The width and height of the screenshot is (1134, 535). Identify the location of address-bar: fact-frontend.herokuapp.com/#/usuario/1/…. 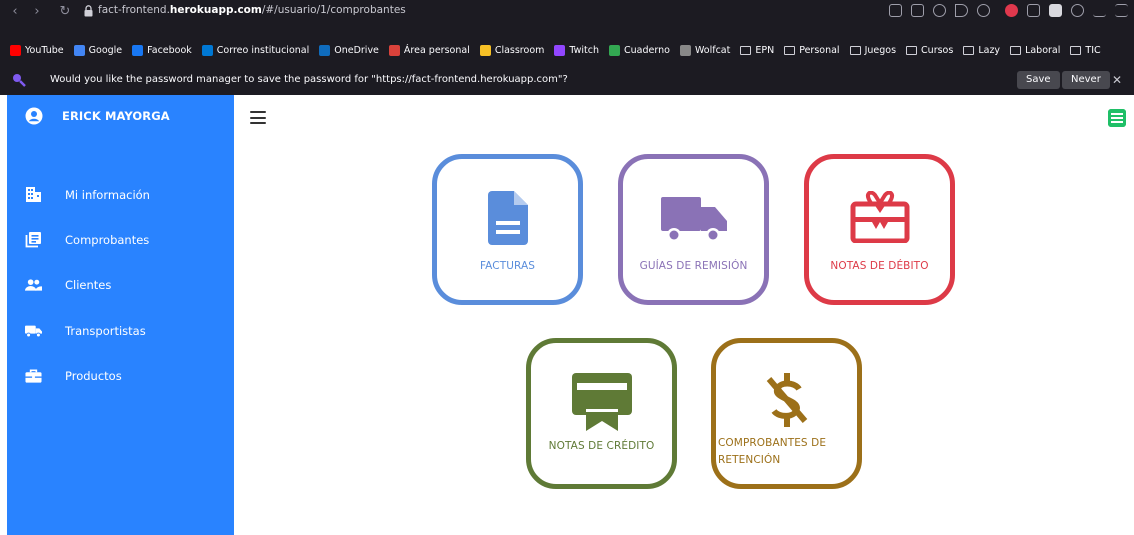
(252, 10).